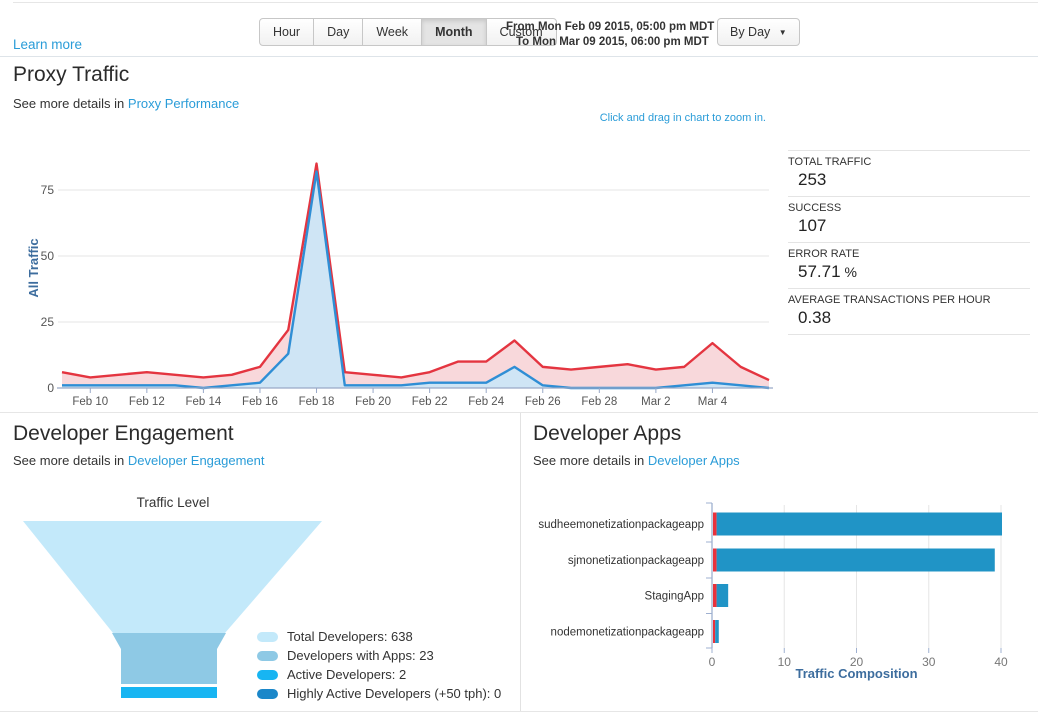 This screenshot has width=1038, height=717. Describe the element at coordinates (454, 32) in the screenshot. I see `range-button-month: Month` at that location.